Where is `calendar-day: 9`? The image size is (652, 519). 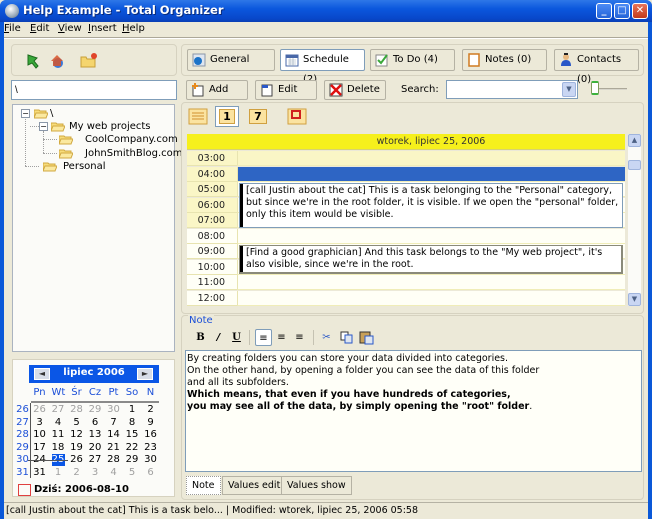 calendar-day: 9 is located at coordinates (150, 423).